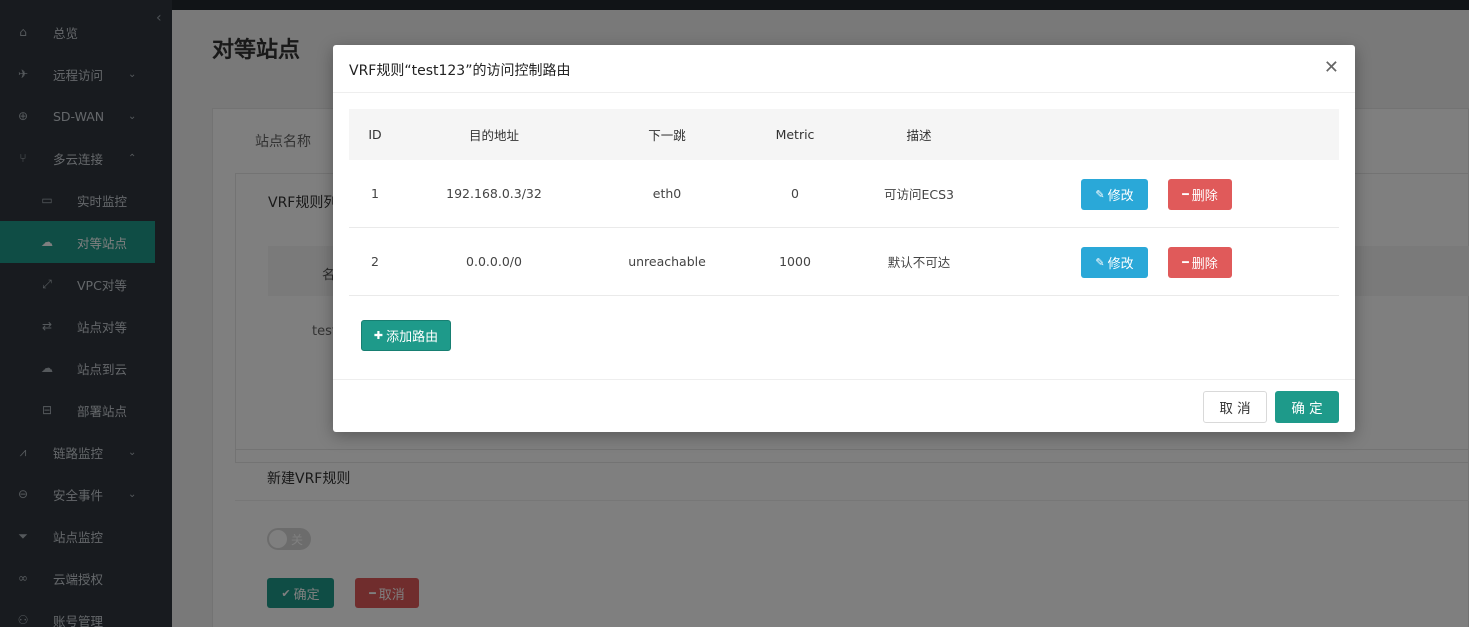  I want to click on modal-footer: 取 消 确 定, so click(844, 405).